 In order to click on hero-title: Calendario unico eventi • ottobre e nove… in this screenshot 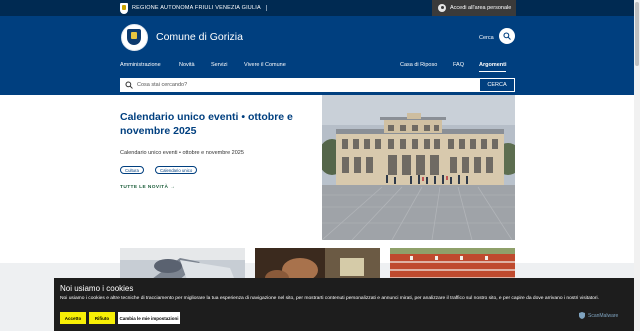, I will do `click(215, 124)`.